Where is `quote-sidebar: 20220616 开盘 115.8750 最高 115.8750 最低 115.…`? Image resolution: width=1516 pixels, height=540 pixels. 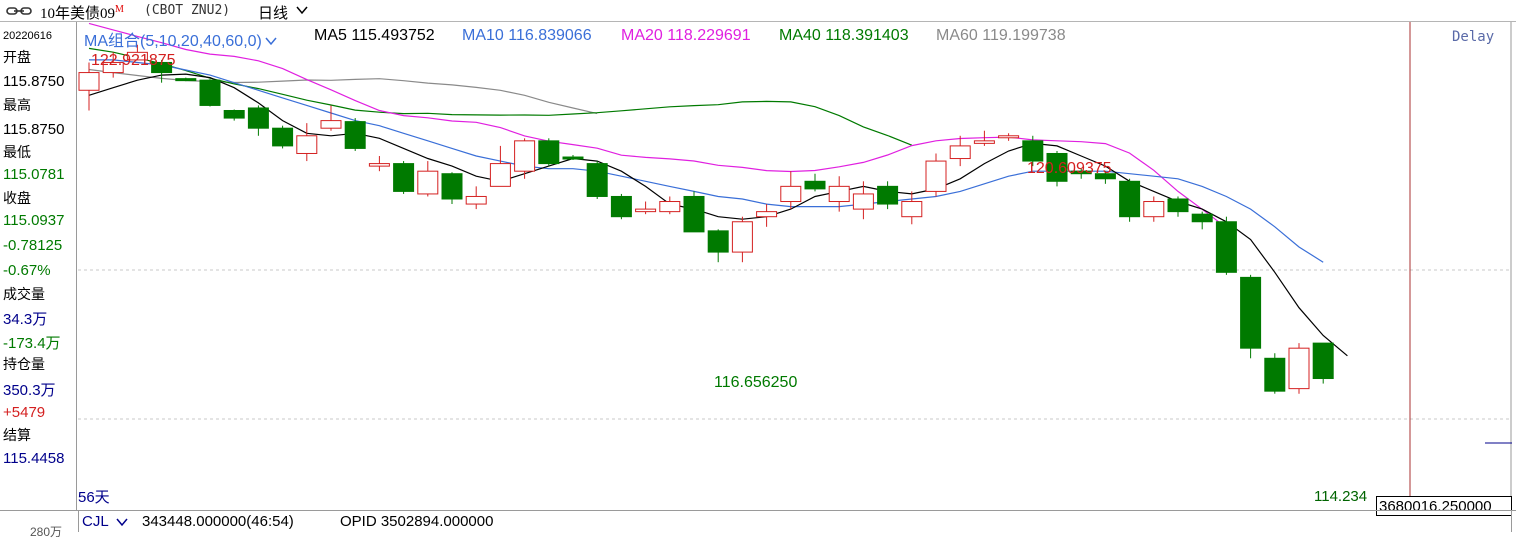 quote-sidebar: 20220616 开盘 115.8750 最高 115.8750 最低 115.… is located at coordinates (38, 266).